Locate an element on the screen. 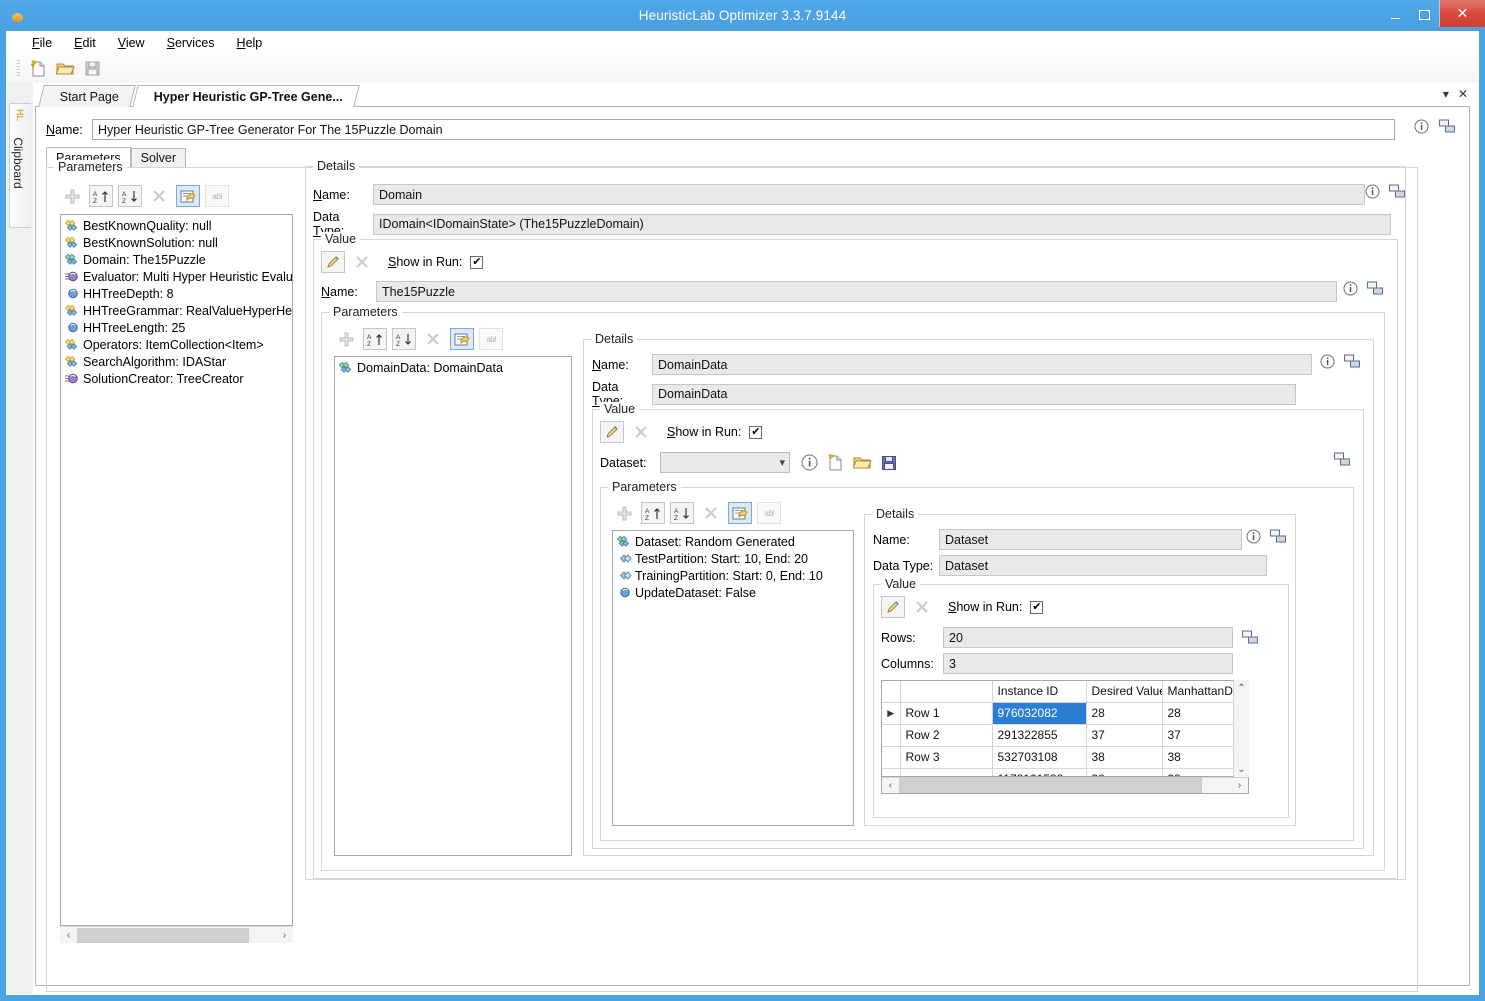 The height and width of the screenshot is (1001, 1485). dataset-grid-hscroll: ‹ › is located at coordinates (1065, 785).